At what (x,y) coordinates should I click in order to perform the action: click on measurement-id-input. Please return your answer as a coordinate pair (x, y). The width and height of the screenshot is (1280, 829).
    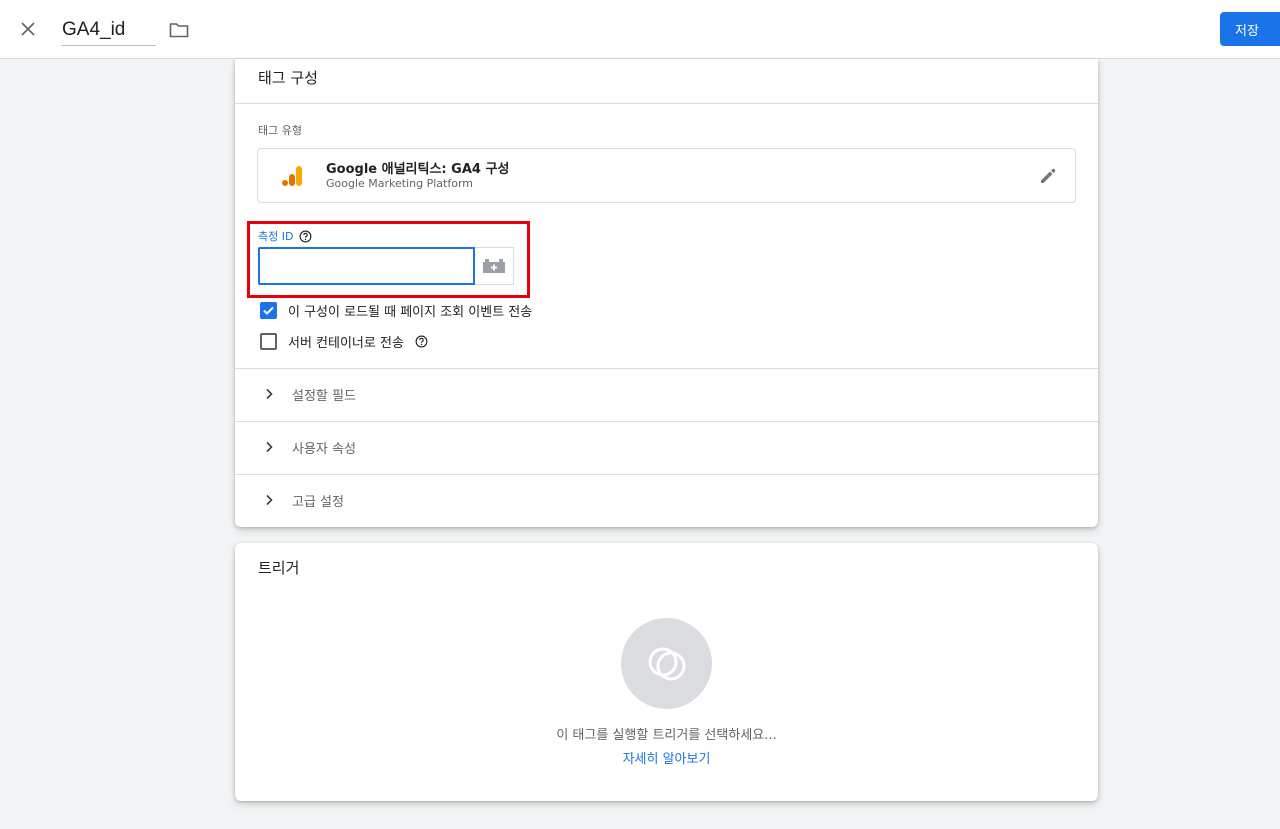
    Looking at the image, I should click on (366, 266).